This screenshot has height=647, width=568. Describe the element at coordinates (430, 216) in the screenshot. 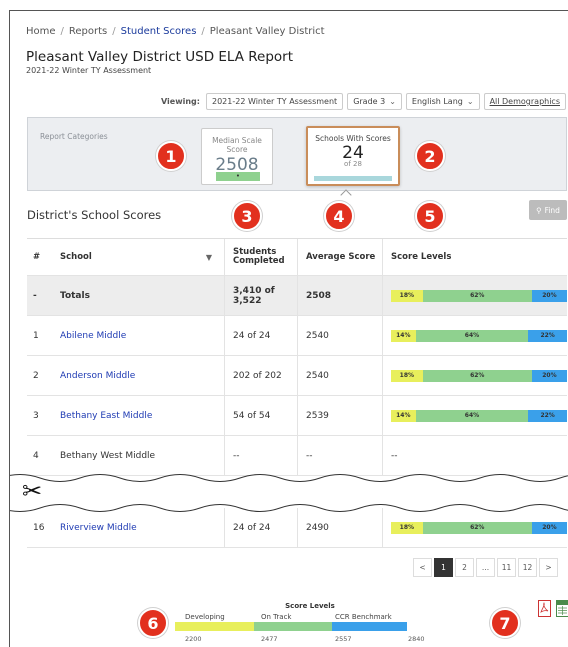

I see `callout-badge-5: 5` at that location.